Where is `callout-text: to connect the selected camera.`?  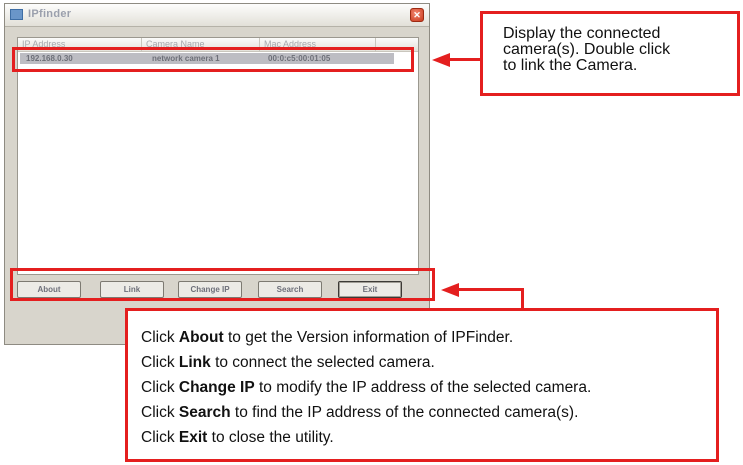 callout-text: to connect the selected camera. is located at coordinates (322, 362).